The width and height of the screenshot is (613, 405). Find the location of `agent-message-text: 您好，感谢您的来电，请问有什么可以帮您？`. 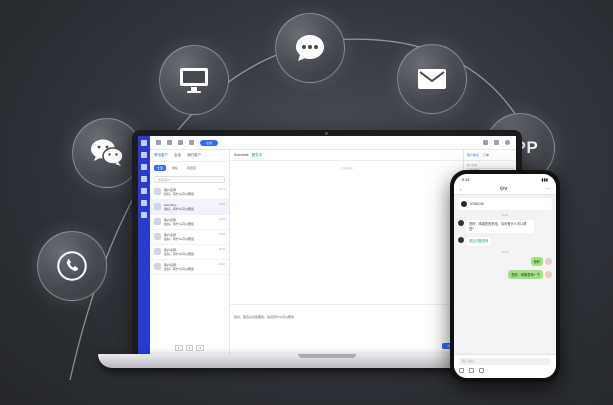

agent-message-text: 您好，感谢您的来电，请问有什么可以帮您？ is located at coordinates (500, 227).